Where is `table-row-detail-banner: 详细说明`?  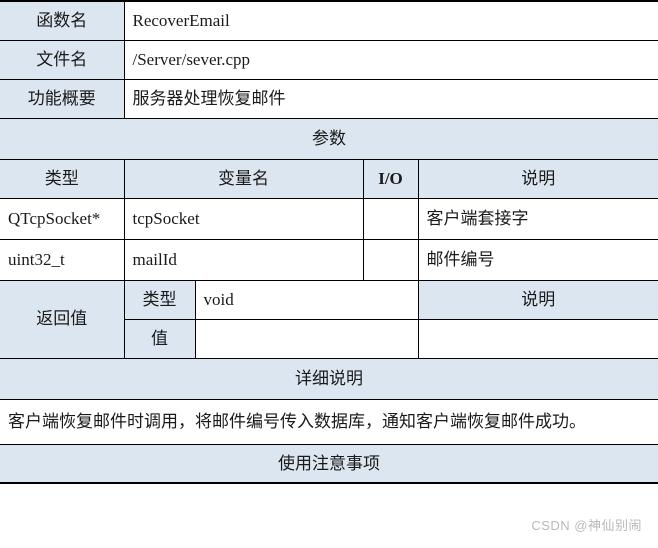 table-row-detail-banner: 详细说明 is located at coordinates (329, 378).